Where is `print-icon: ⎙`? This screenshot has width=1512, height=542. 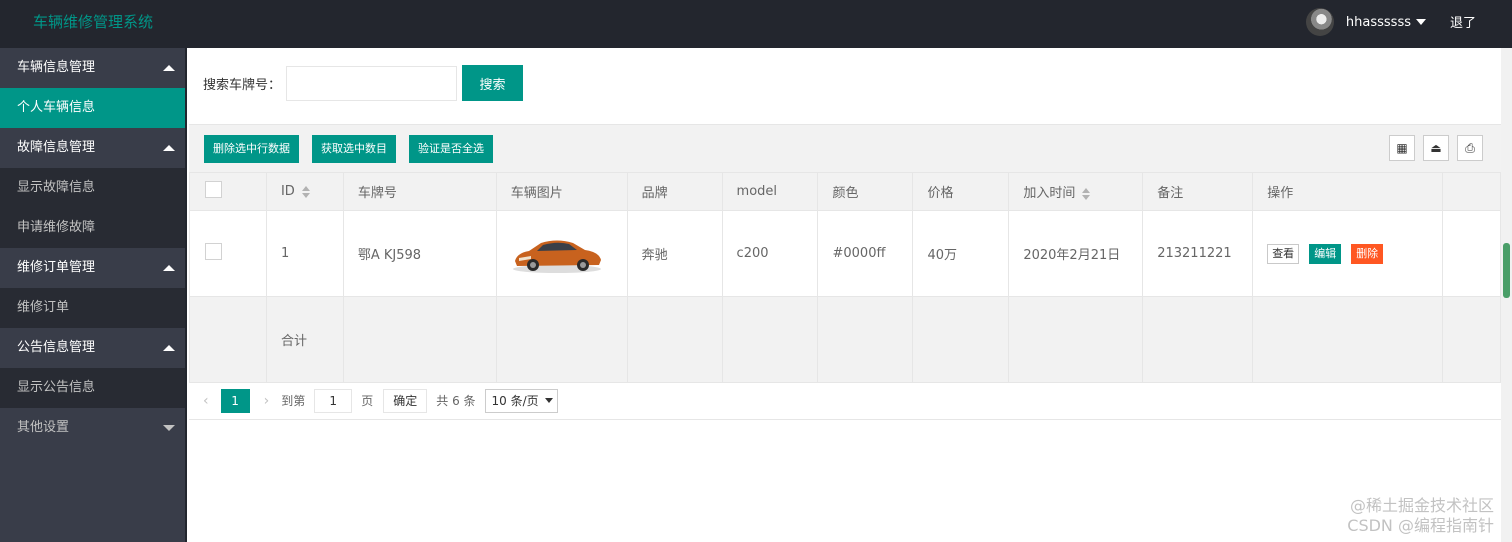 print-icon: ⎙ is located at coordinates (1470, 148).